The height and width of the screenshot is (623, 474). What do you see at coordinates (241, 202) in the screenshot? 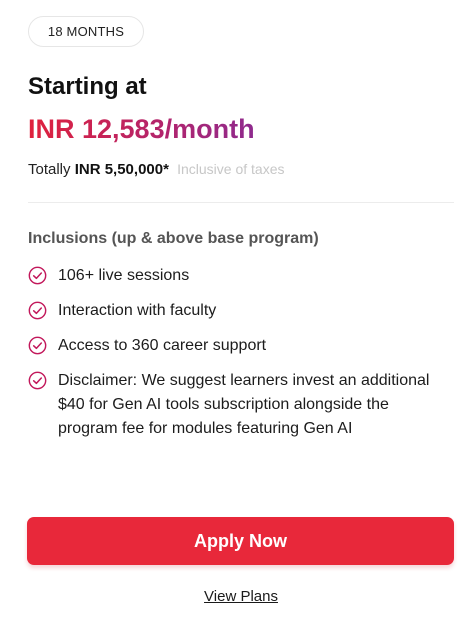
I see `divider` at bounding box center [241, 202].